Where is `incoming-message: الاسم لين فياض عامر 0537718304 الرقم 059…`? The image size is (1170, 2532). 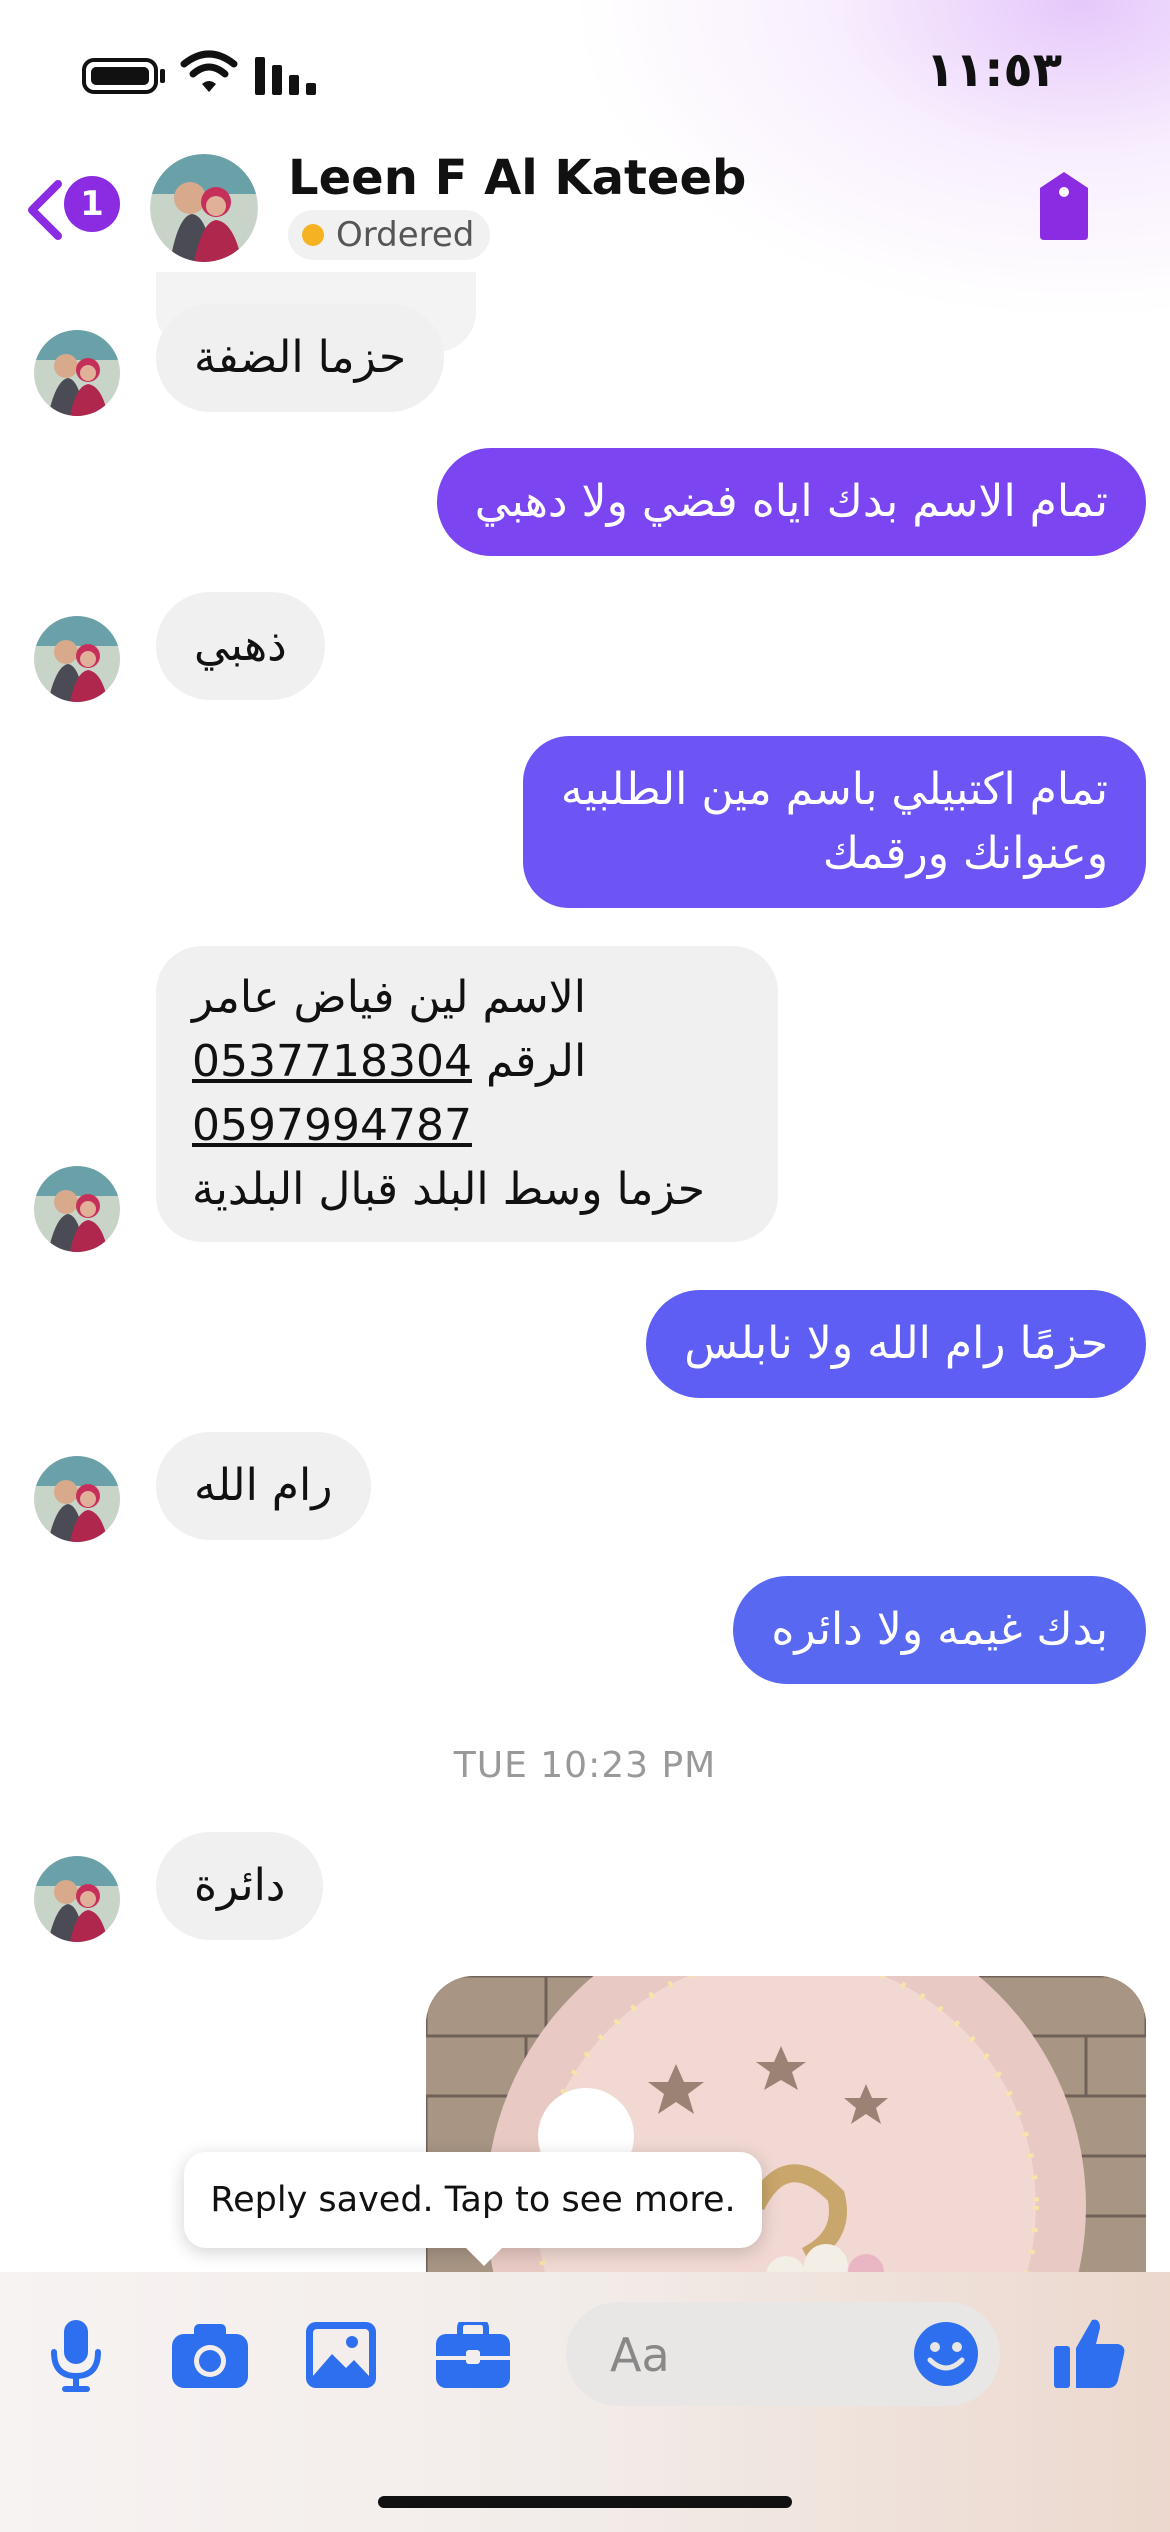
incoming-message: الاسم لين فياض عامر 0537718304 الرقم 059… is located at coordinates (467, 1094).